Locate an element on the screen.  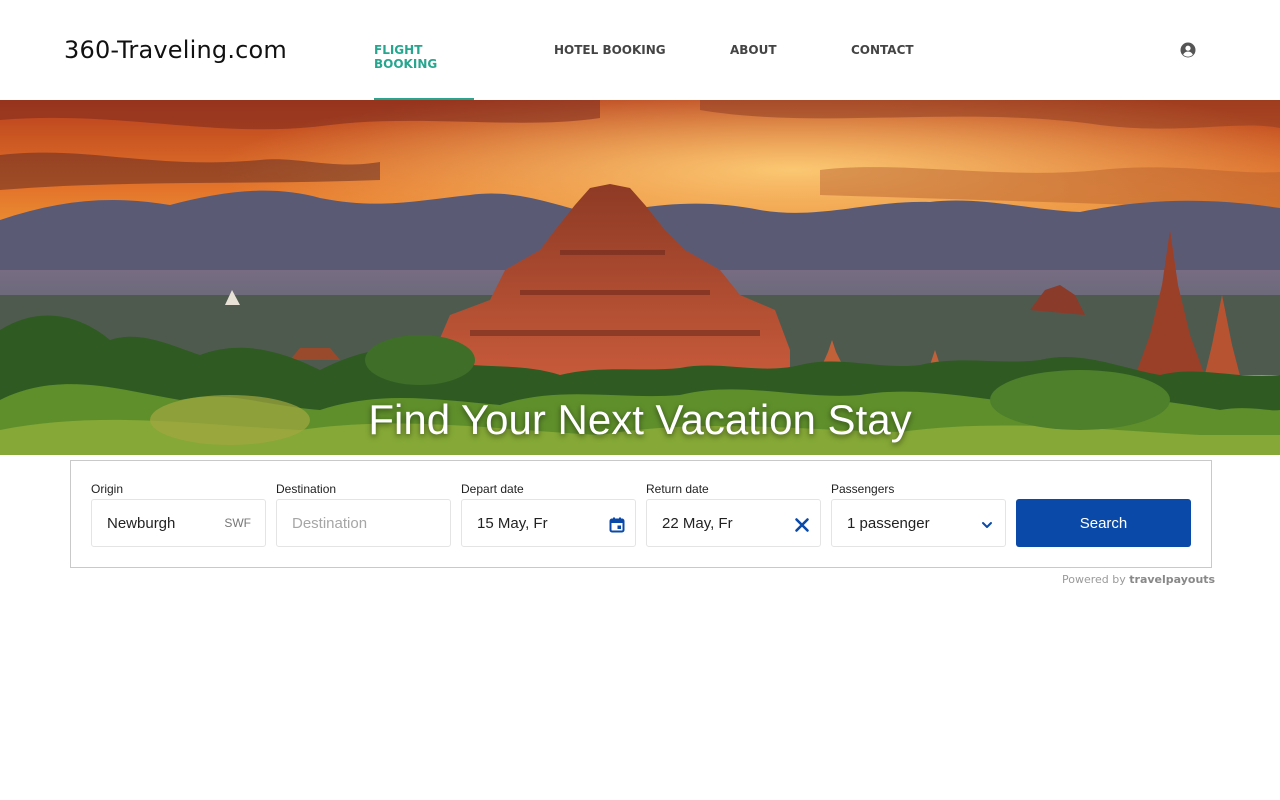
nav-flight-booking: FLIGHT BOOKING is located at coordinates (424, 50).